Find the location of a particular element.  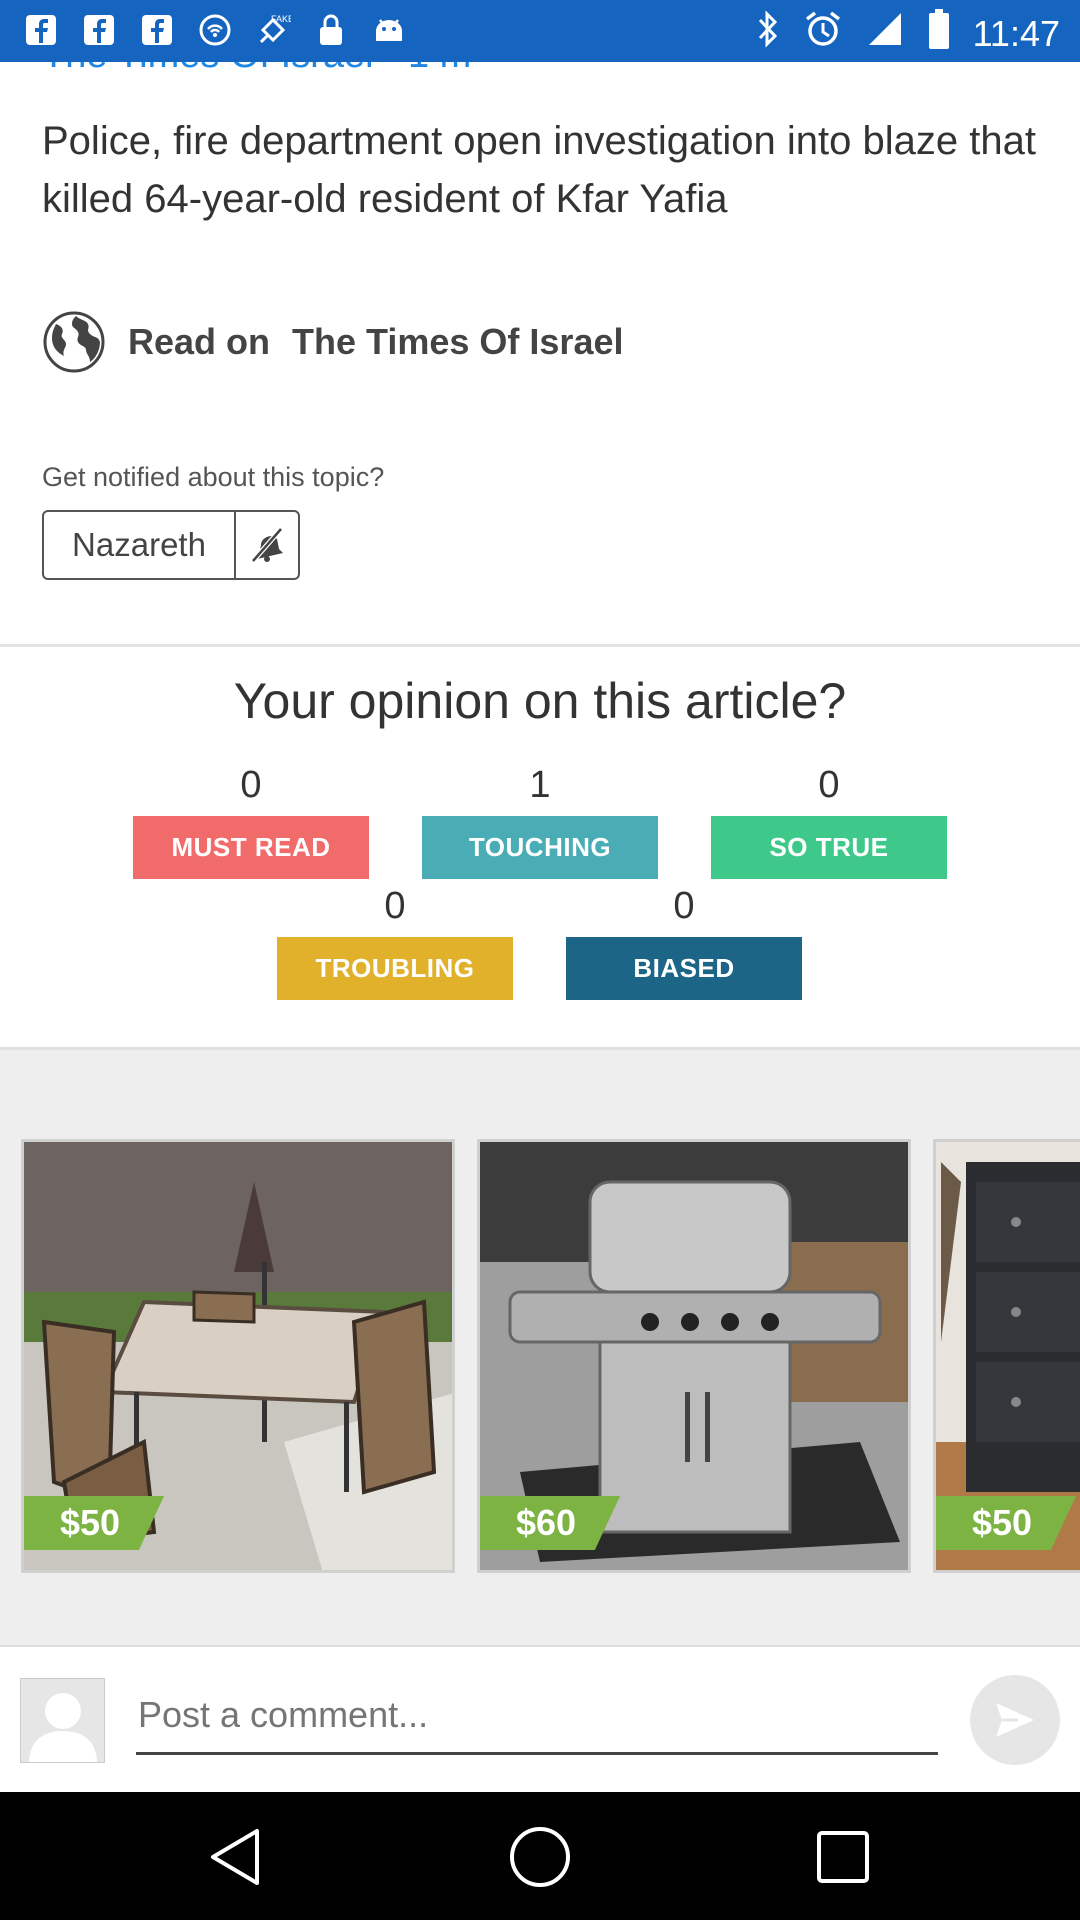

bell-off-icon is located at coordinates (267, 545).